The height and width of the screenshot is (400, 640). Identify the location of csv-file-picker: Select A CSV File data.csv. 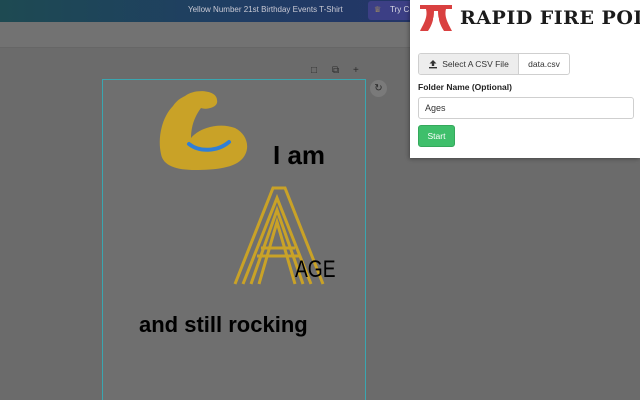
(494, 64).